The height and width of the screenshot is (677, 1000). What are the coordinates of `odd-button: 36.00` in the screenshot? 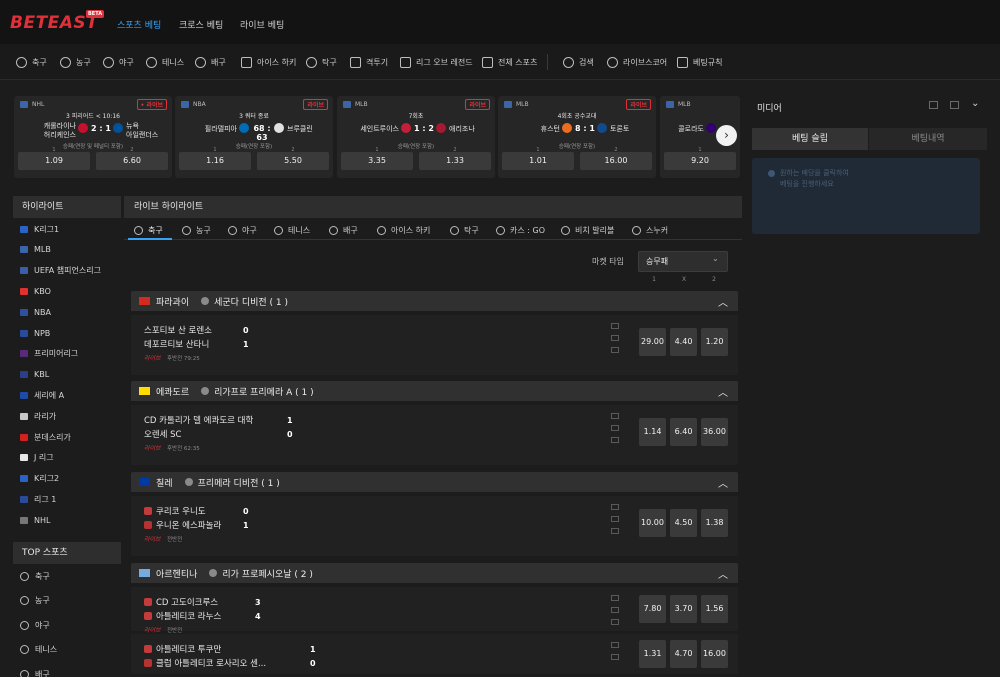 It's located at (714, 432).